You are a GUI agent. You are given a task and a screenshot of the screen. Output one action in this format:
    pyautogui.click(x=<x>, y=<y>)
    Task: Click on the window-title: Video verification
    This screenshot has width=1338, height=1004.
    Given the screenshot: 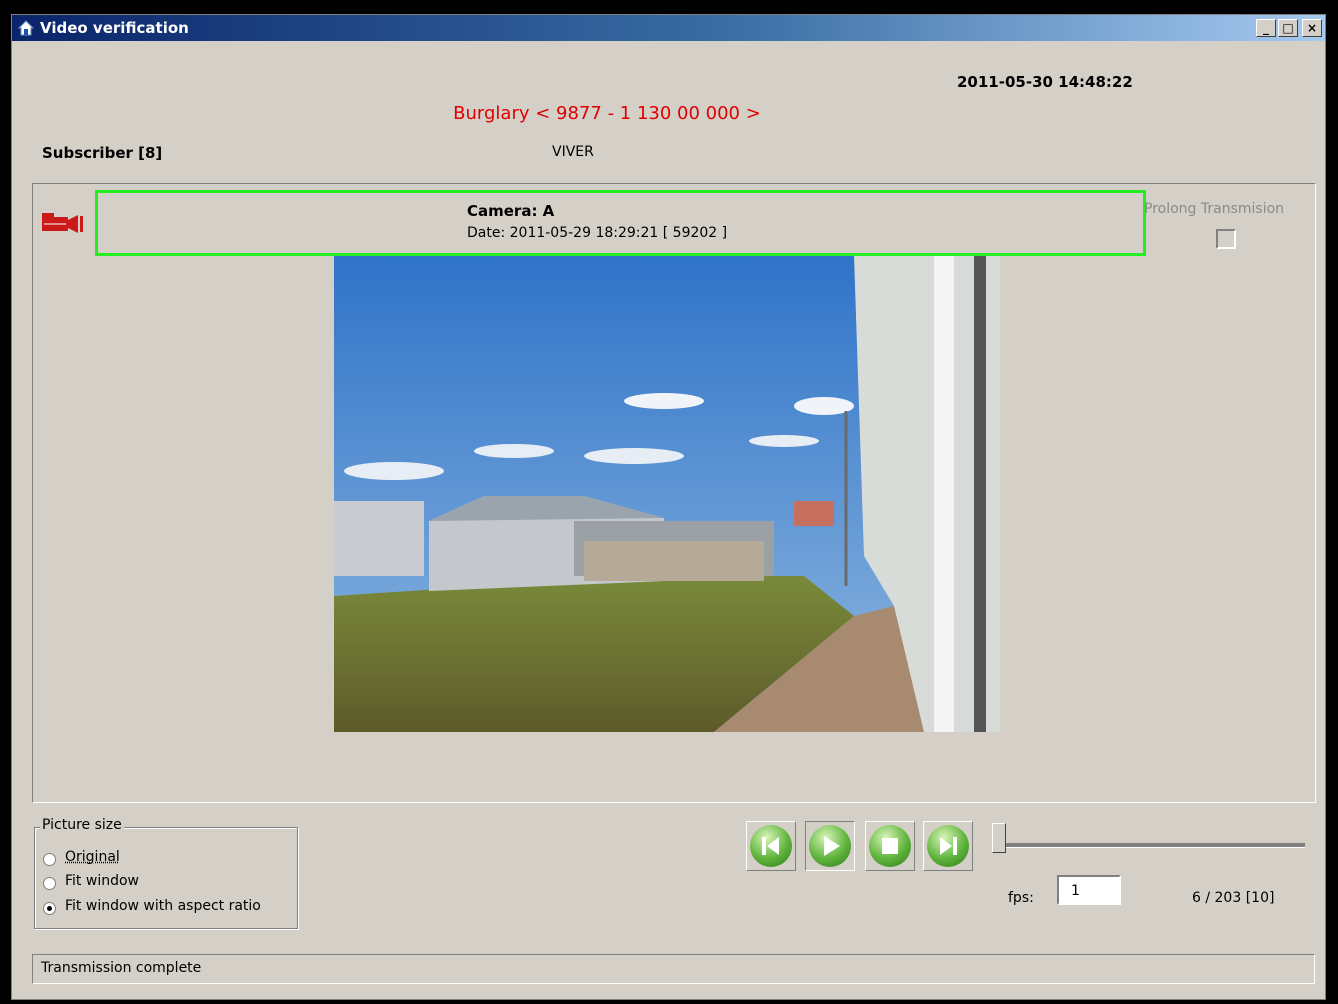 What is the action you would take?
    pyautogui.click(x=114, y=28)
    